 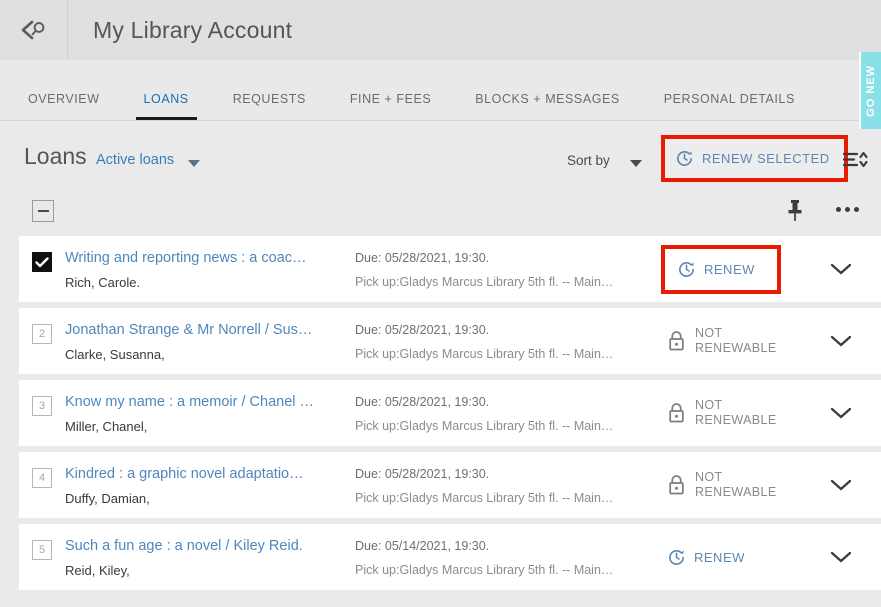 What do you see at coordinates (135, 160) in the screenshot?
I see `active-loans-filter: Active loans` at bounding box center [135, 160].